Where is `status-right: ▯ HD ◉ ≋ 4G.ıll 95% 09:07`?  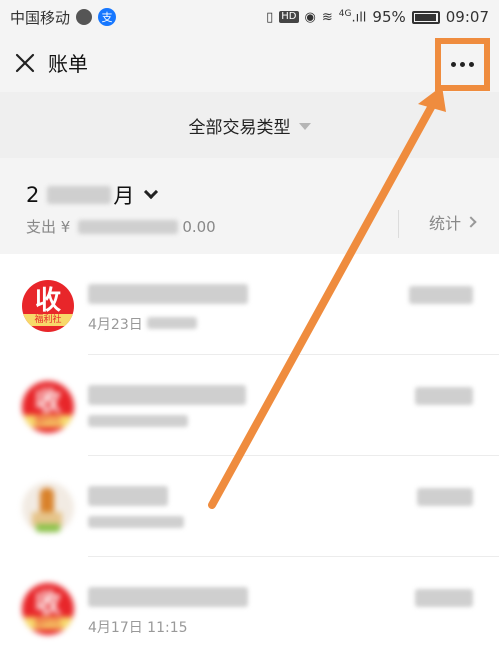
status-right: ▯ HD ◉ ≋ 4G.ıll 95% 09:07 is located at coordinates (377, 17).